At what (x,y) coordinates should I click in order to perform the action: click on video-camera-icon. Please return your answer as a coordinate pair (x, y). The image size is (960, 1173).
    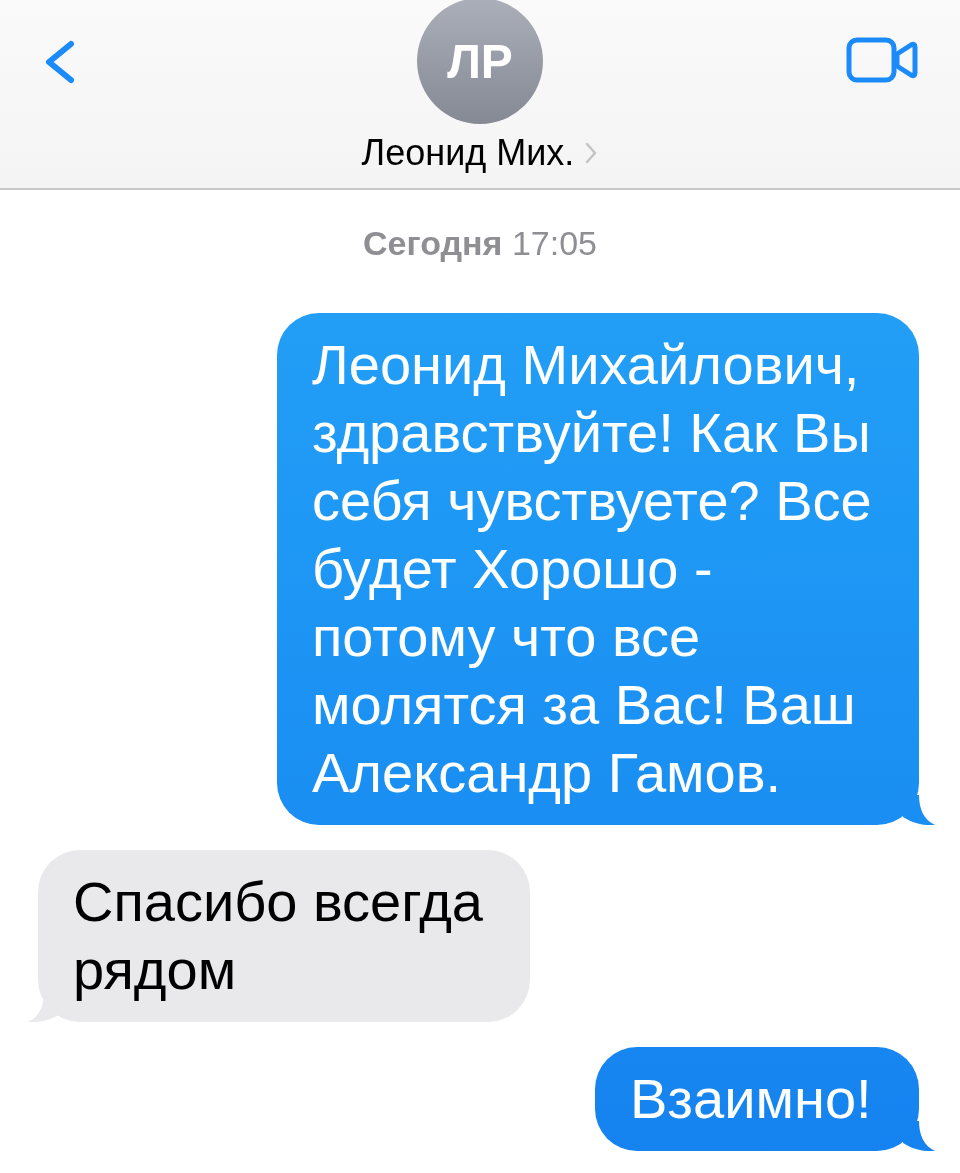
    Looking at the image, I should click on (882, 60).